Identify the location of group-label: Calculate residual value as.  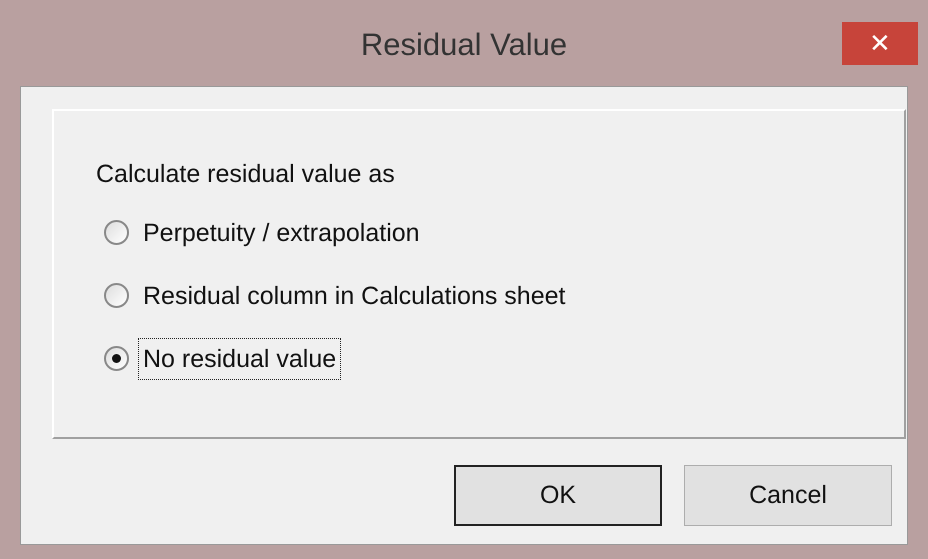
(246, 174).